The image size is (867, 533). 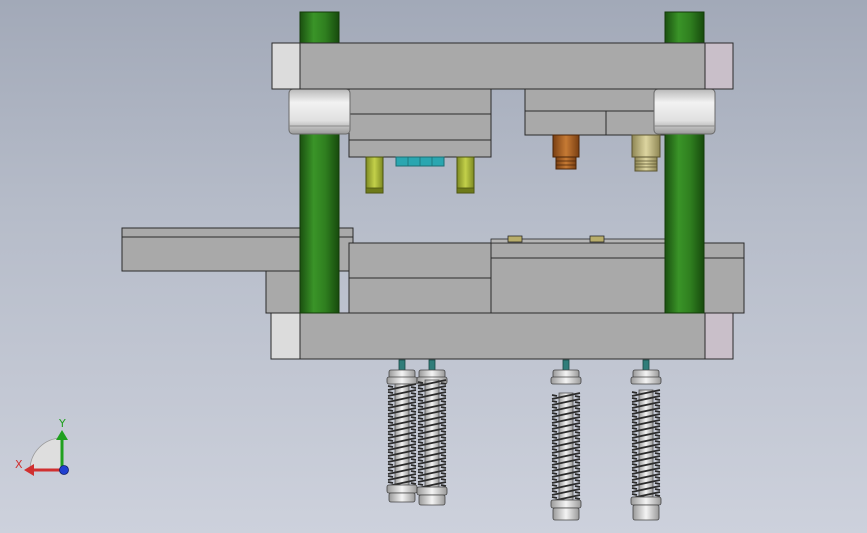 What do you see at coordinates (595, 112) in the screenshot?
I see `upper-punch-holder-right` at bounding box center [595, 112].